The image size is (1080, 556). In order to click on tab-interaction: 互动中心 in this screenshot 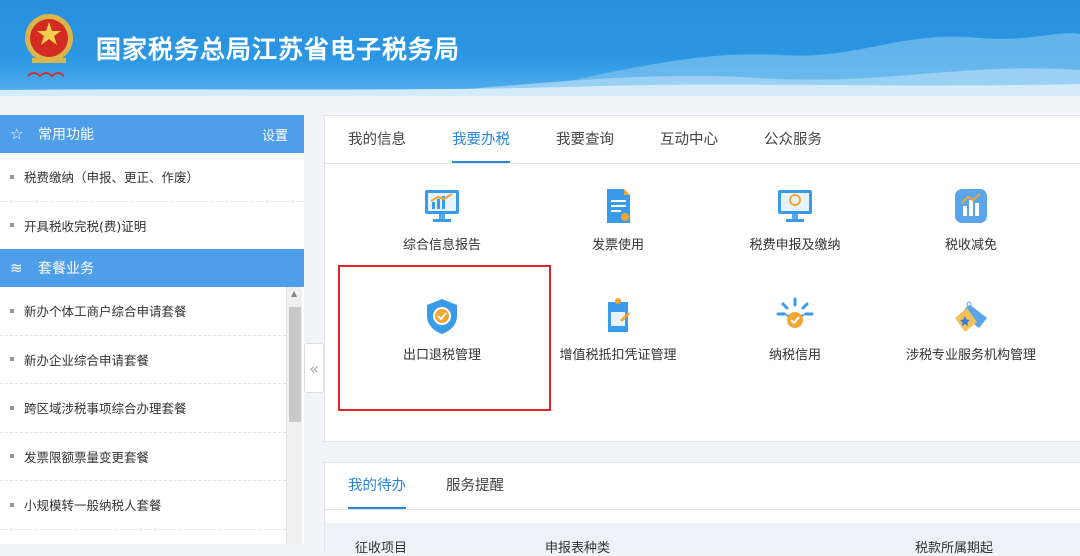, I will do `click(689, 145)`.